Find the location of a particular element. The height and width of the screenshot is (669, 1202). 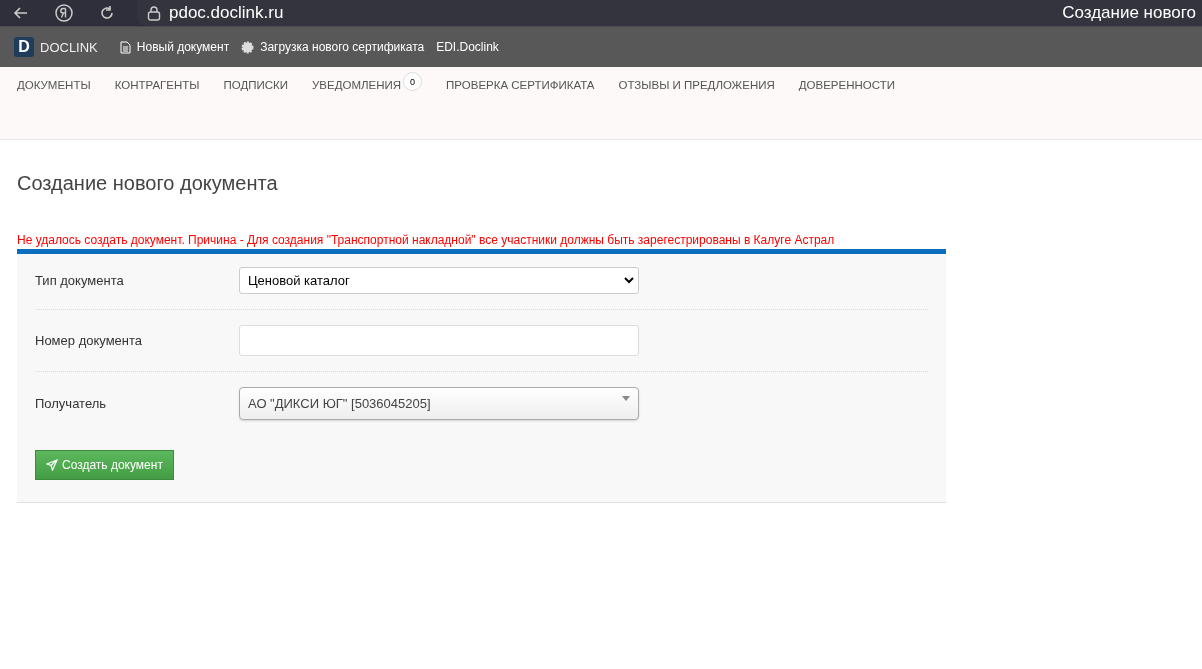

nav-link: ДОКУМЕНТЫ is located at coordinates (54, 85).